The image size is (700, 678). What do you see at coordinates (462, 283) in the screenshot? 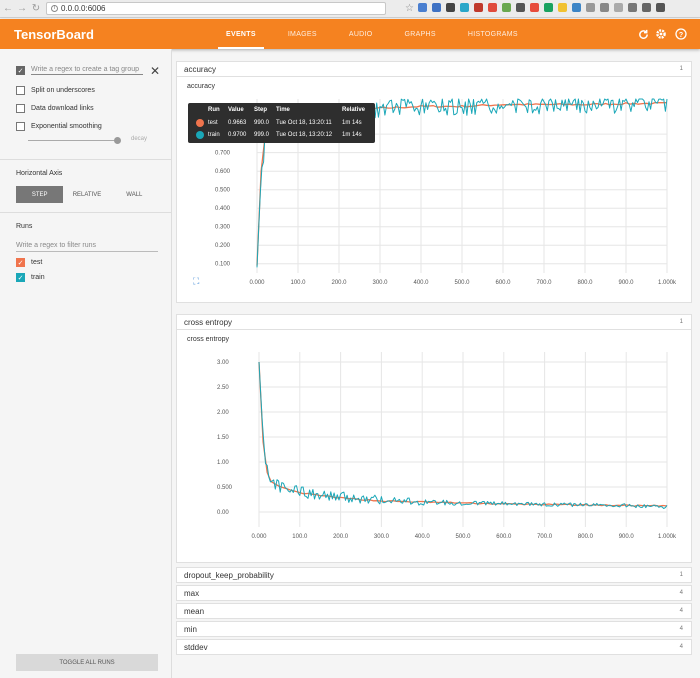
I see `x-tick-label: 500.0` at bounding box center [462, 283].